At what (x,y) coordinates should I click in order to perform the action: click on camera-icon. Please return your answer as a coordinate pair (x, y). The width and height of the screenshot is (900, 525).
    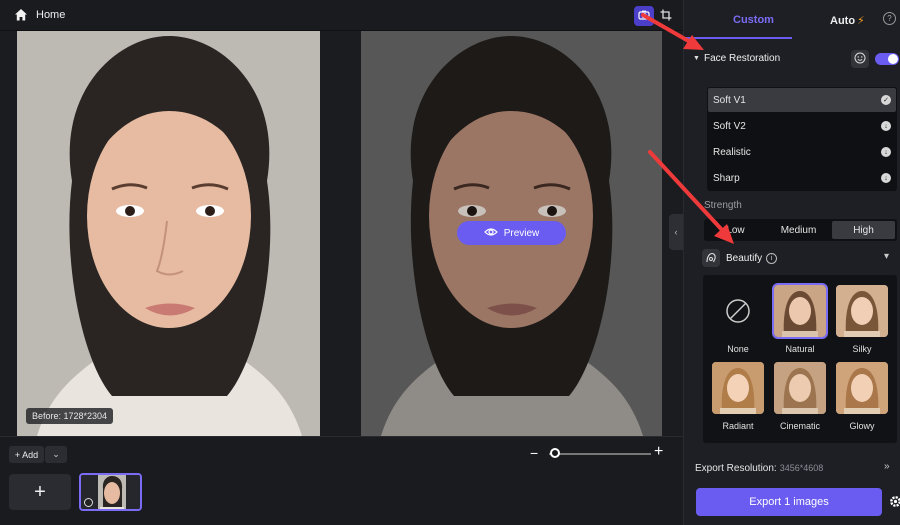
    Looking at the image, I should click on (644, 16).